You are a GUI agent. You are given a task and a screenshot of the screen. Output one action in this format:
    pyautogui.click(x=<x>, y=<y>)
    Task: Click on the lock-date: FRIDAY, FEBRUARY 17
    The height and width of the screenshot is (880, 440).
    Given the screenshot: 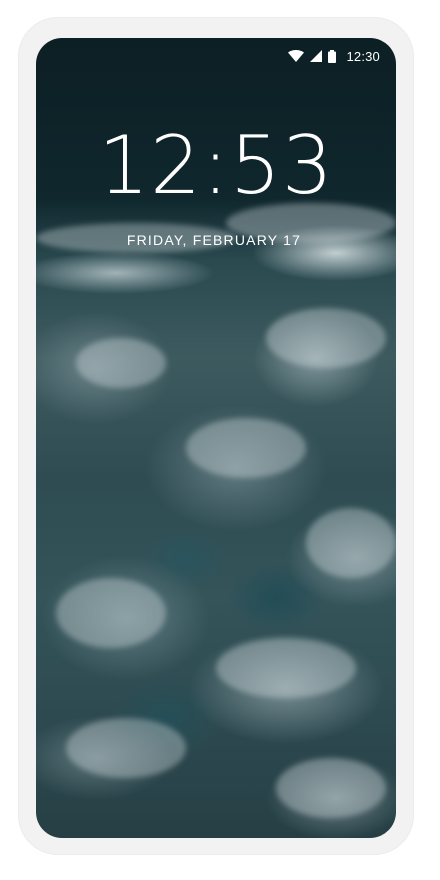 What is the action you would take?
    pyautogui.click(x=214, y=240)
    